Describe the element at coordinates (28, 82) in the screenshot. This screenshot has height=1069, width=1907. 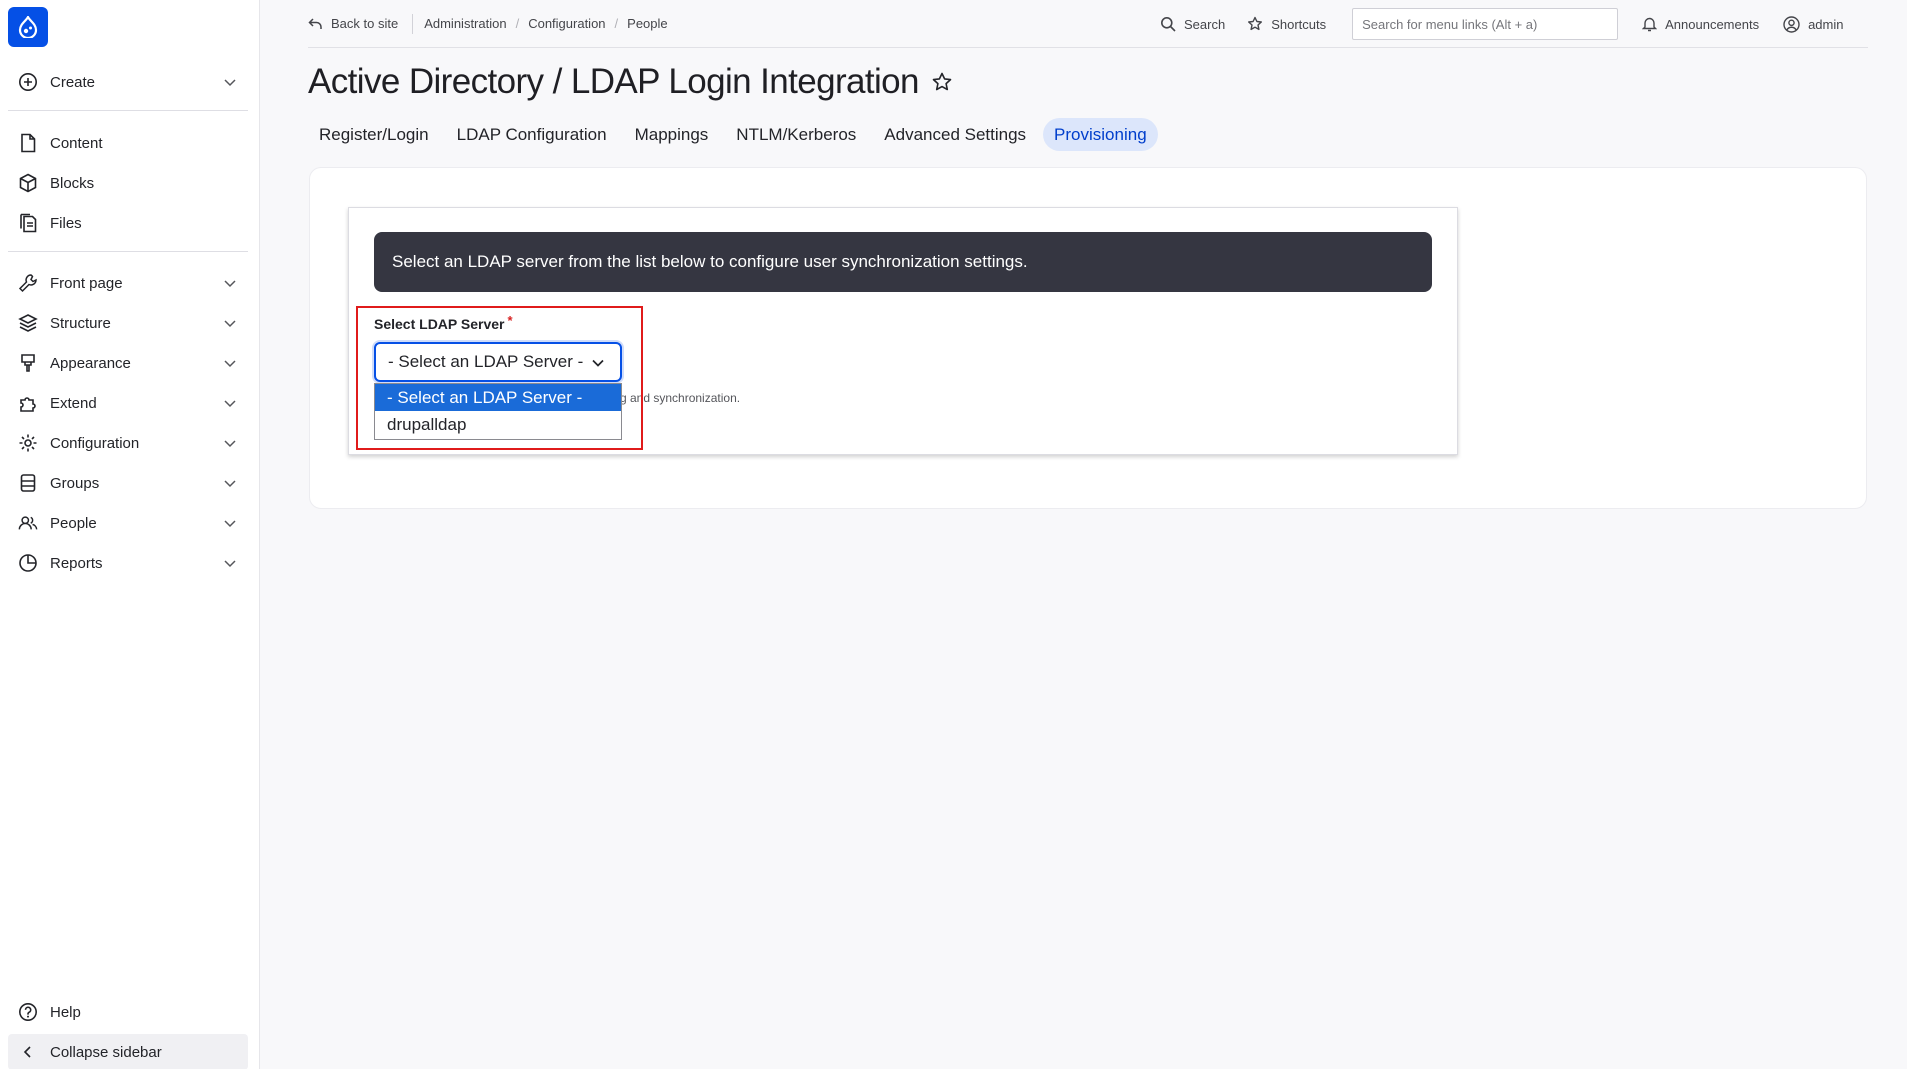
I see `plus-circle-icon` at that location.